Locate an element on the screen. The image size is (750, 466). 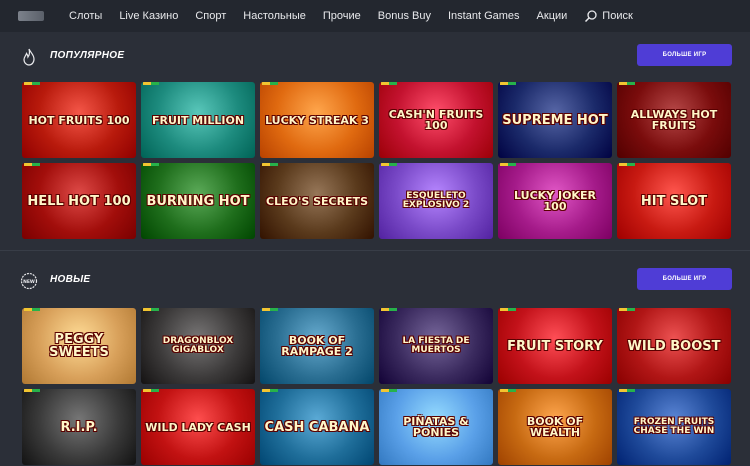
game-tile-burning-hot: Burning Hot is located at coordinates (198, 201).